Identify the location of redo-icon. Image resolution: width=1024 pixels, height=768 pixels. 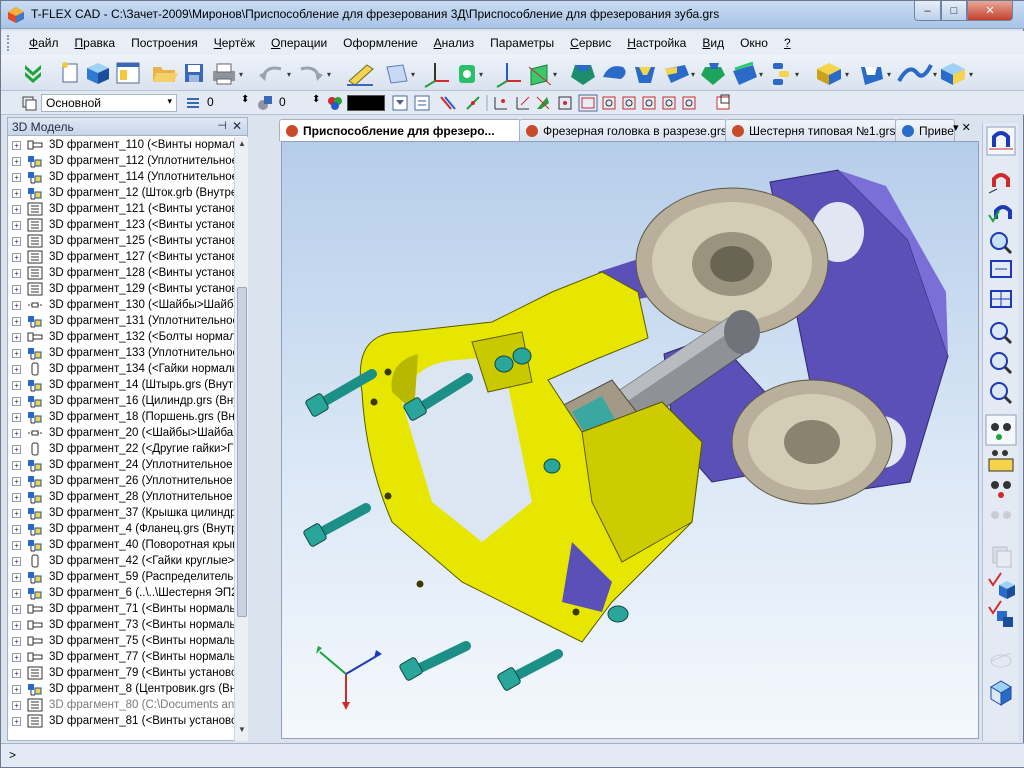
(311, 73).